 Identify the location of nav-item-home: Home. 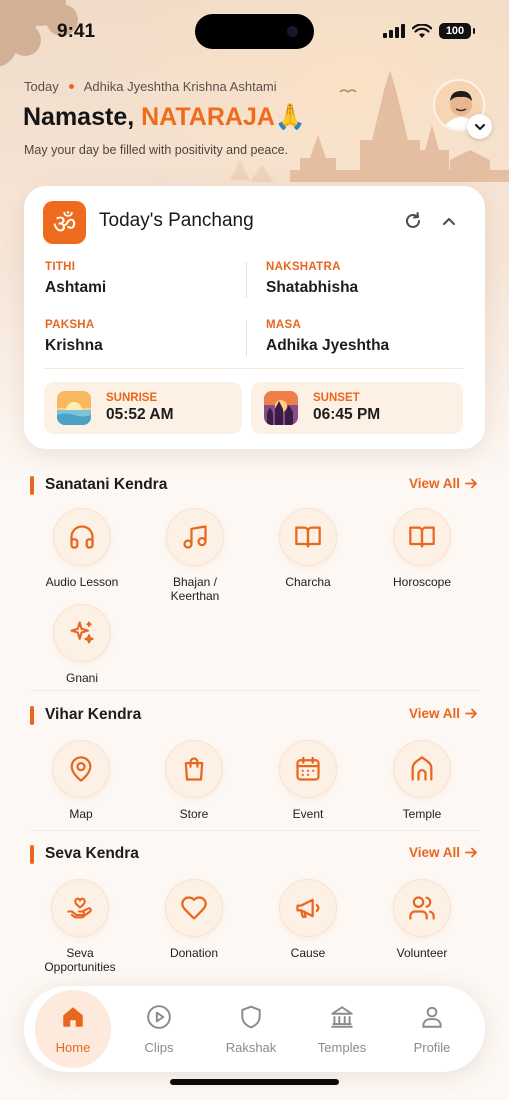
(73, 1029).